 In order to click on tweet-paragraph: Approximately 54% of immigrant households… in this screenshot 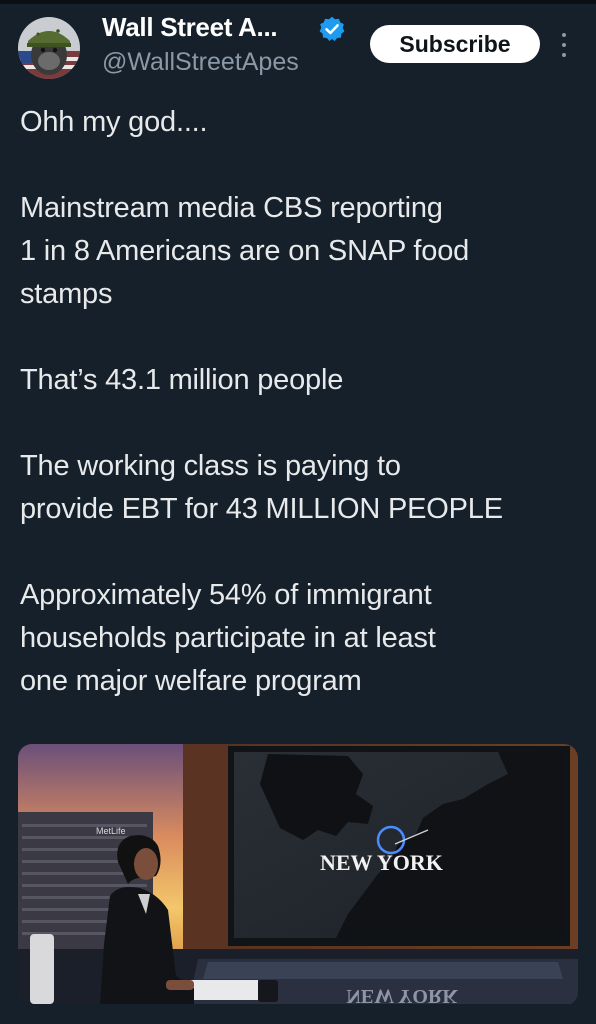, I will do `click(305, 638)`.